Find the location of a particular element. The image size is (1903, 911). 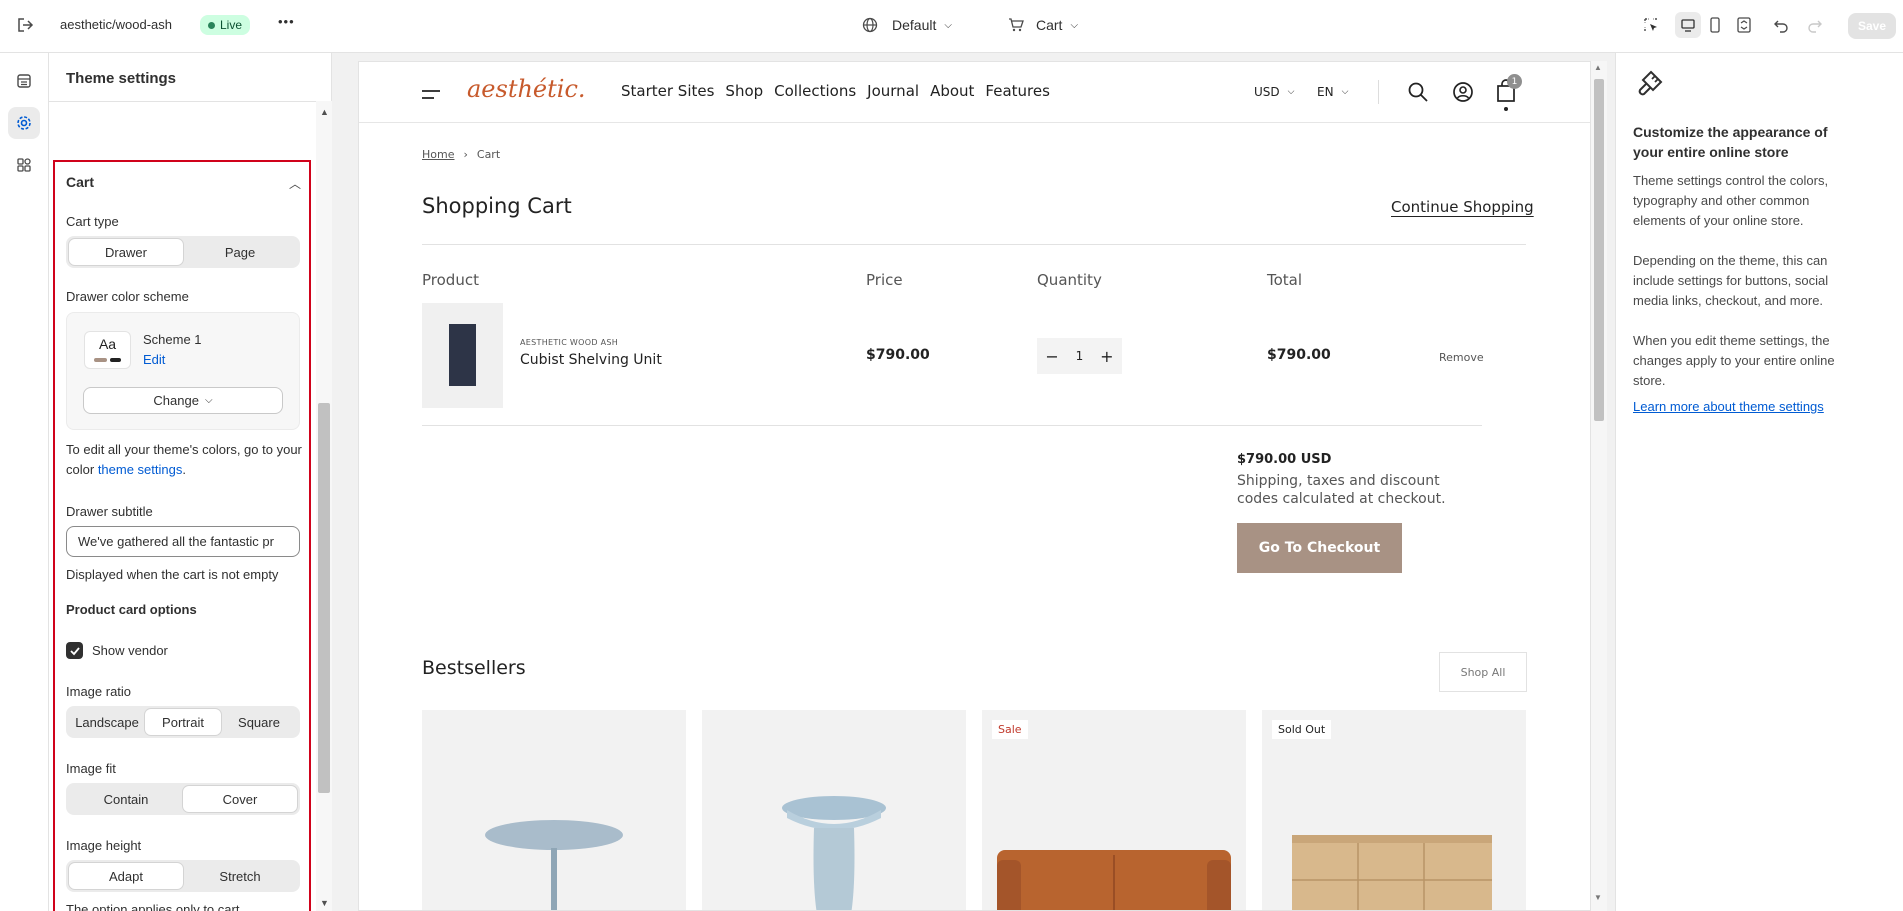

preview-scrollbar-thumb is located at coordinates (1599, 250).